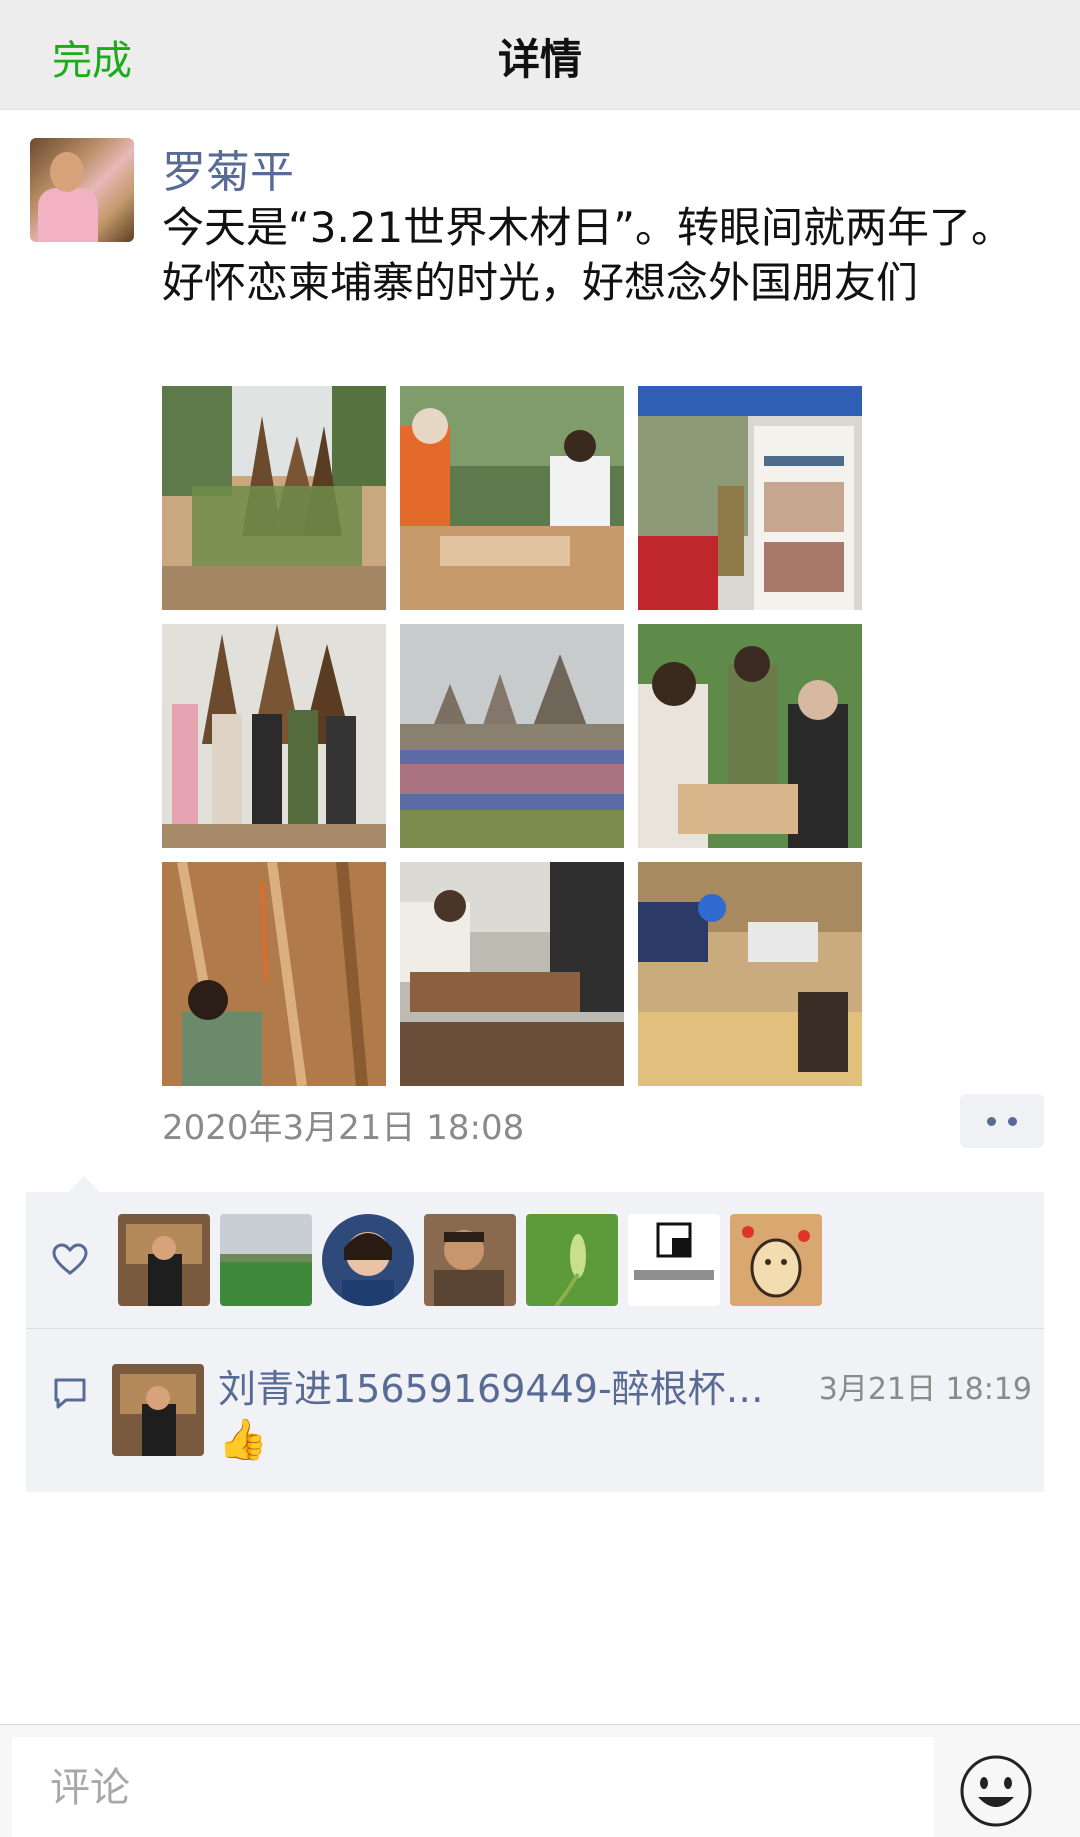  I want to click on panel-arrow, so click(84, 1184).